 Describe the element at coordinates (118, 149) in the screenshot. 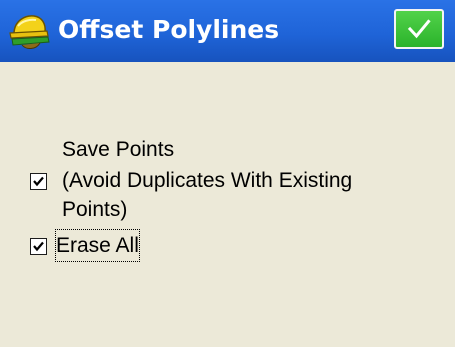

I see `save-points-label-line1: Save Points` at that location.